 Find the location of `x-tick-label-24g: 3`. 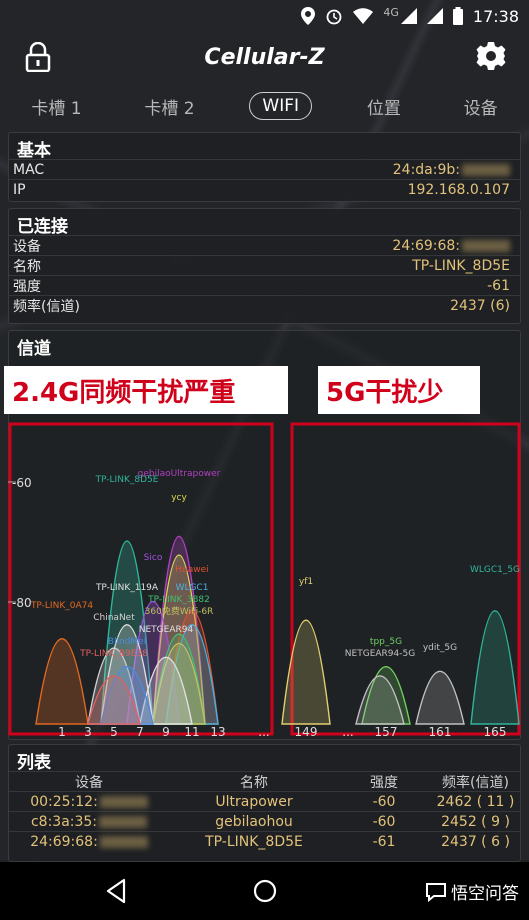

x-tick-label-24g: 3 is located at coordinates (88, 731).